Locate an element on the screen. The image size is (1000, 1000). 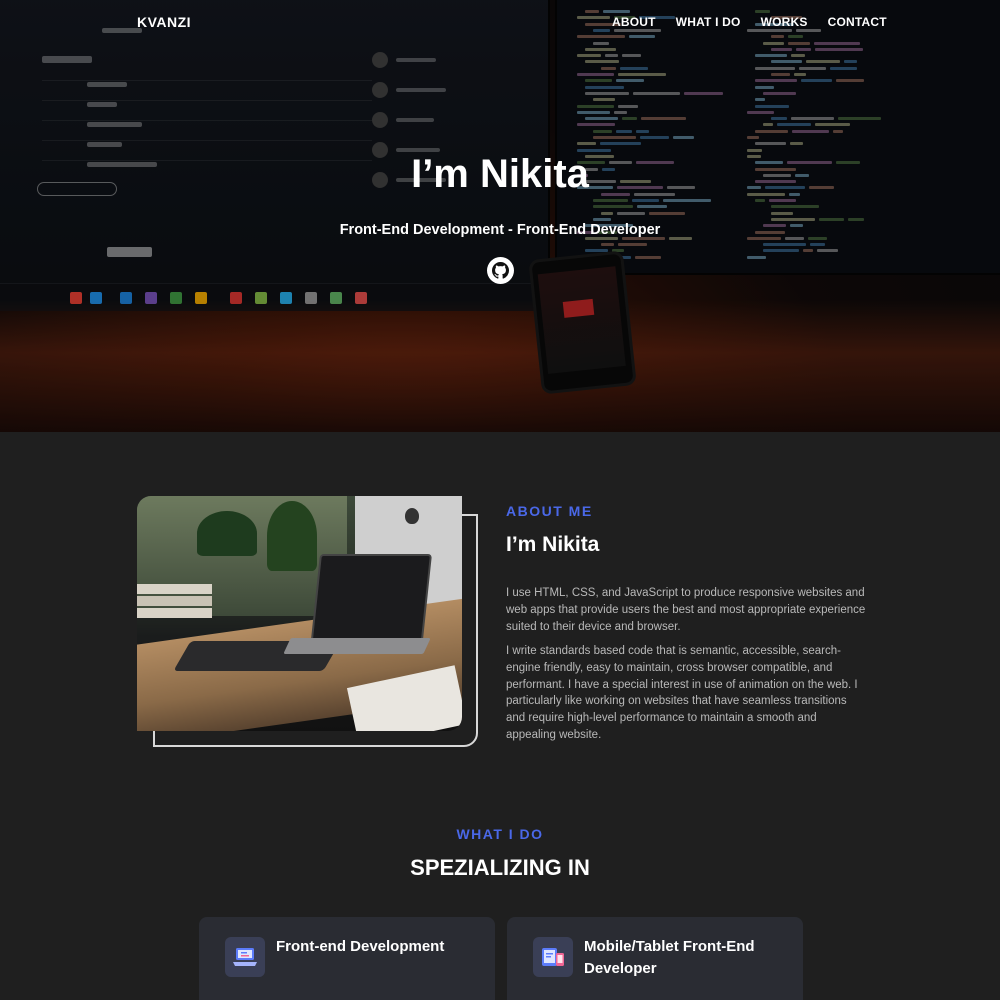
about-section-label: ABOUT ME is located at coordinates (549, 511).